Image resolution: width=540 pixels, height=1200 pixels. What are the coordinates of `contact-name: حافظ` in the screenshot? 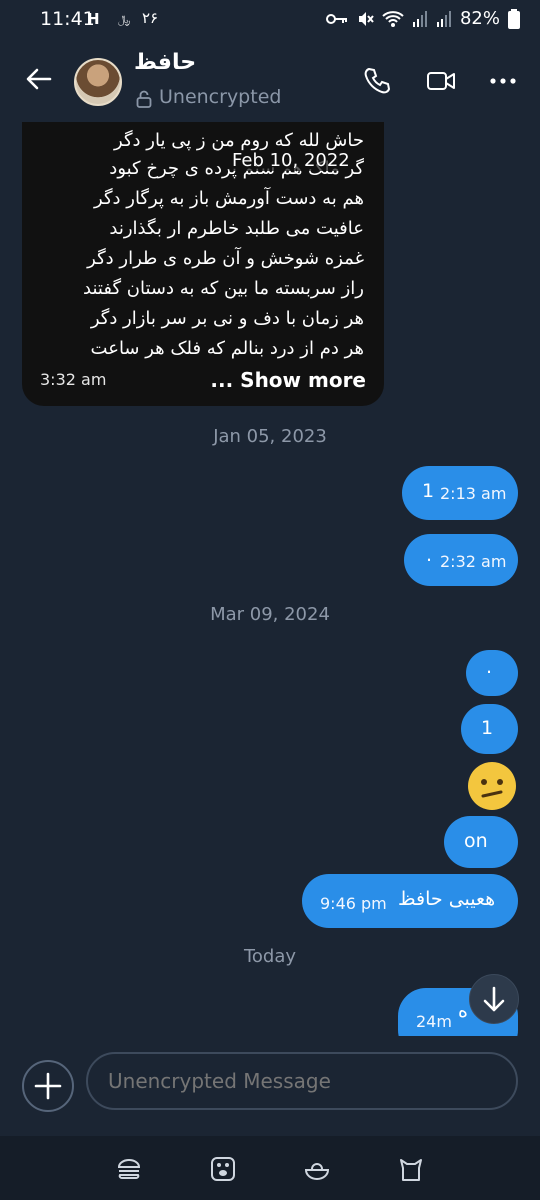 It's located at (165, 62).